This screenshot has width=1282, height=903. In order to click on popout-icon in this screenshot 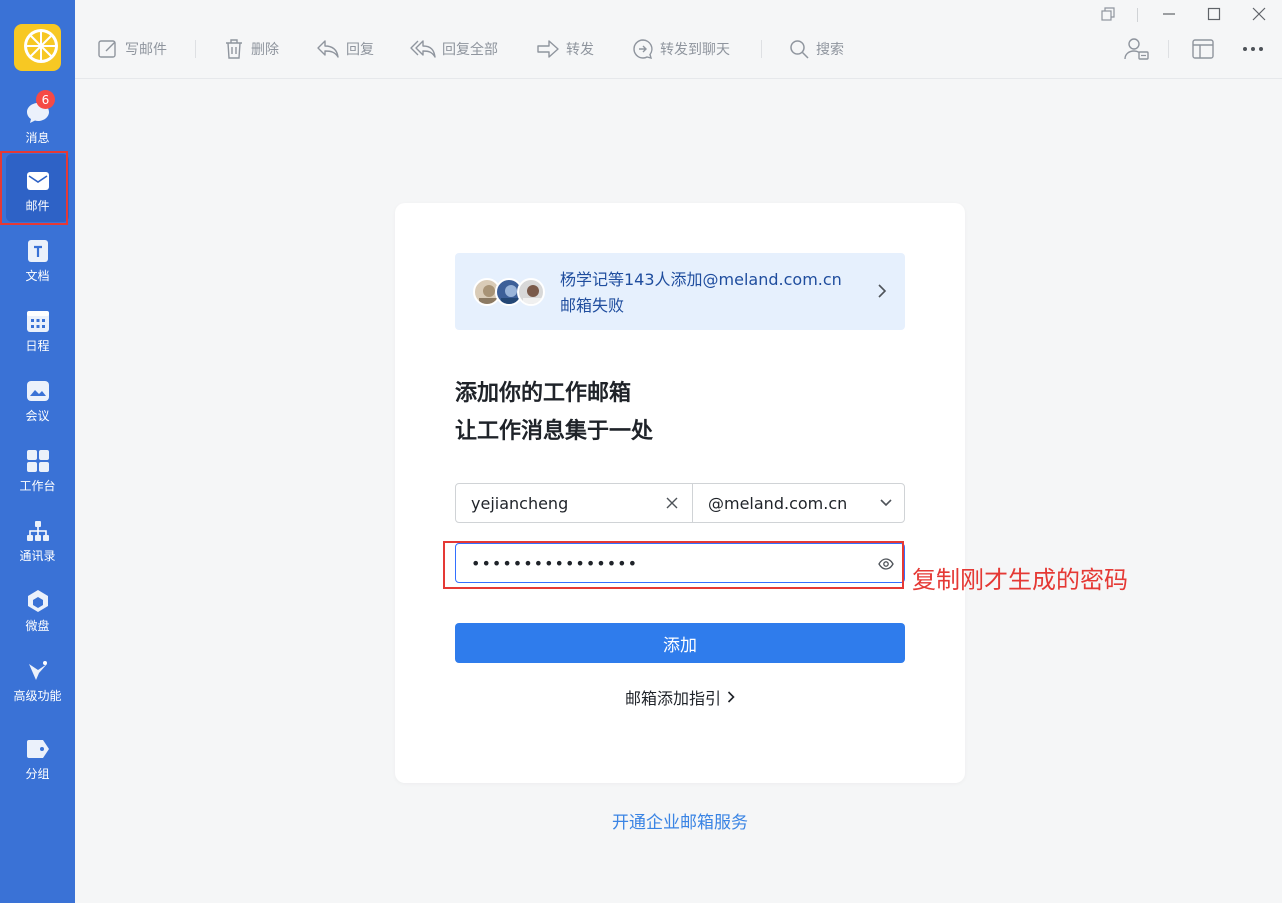, I will do `click(1108, 14)`.